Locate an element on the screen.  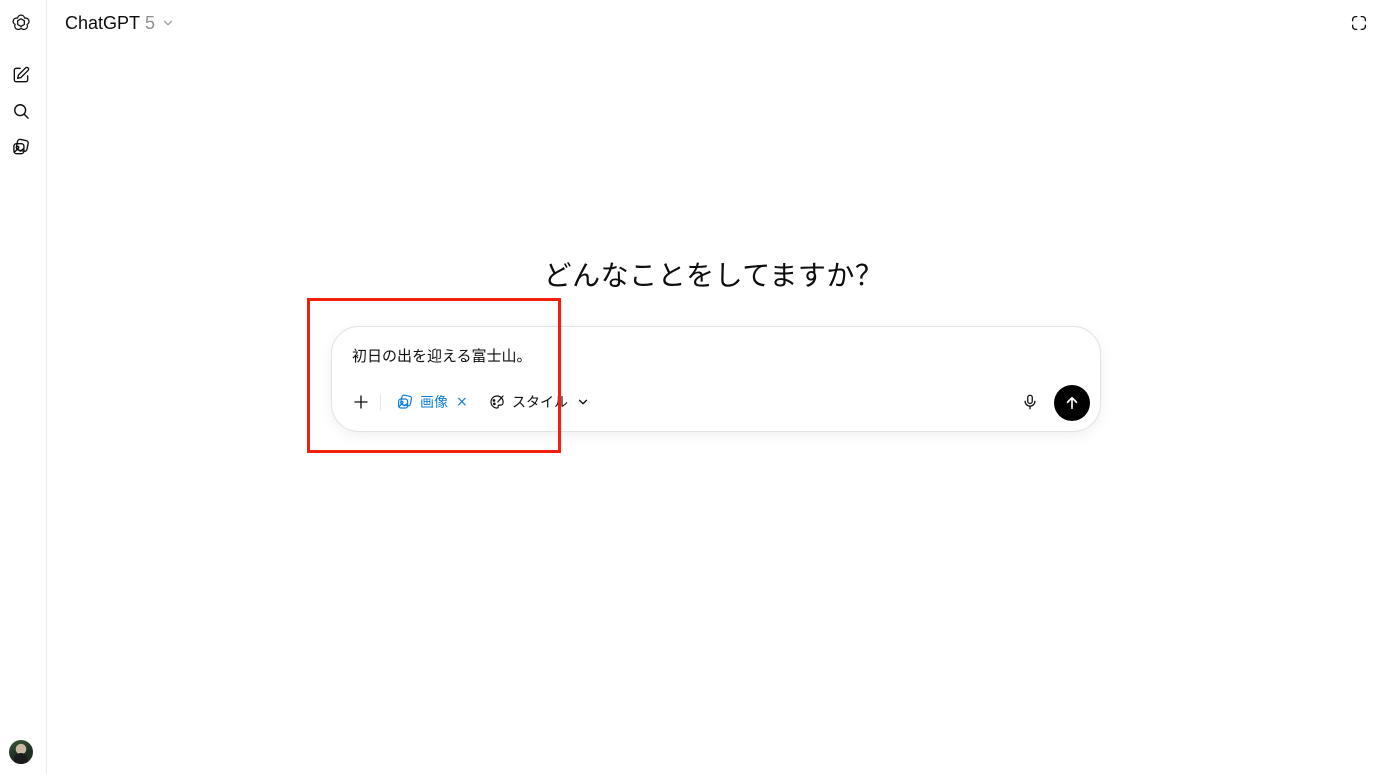
openai-logo-icon is located at coordinates (21, 23).